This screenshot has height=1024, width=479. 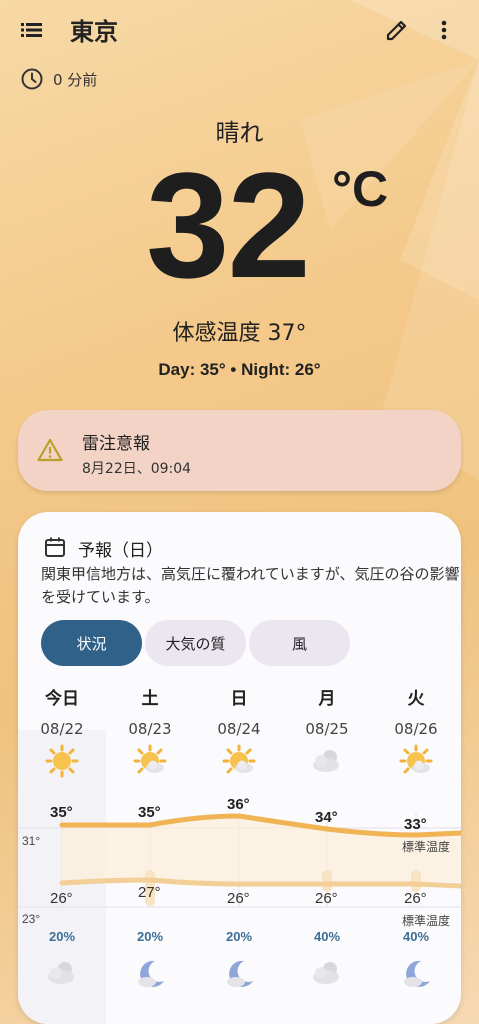 I want to click on day-column-3: 日 08/24, so click(x=239, y=711).